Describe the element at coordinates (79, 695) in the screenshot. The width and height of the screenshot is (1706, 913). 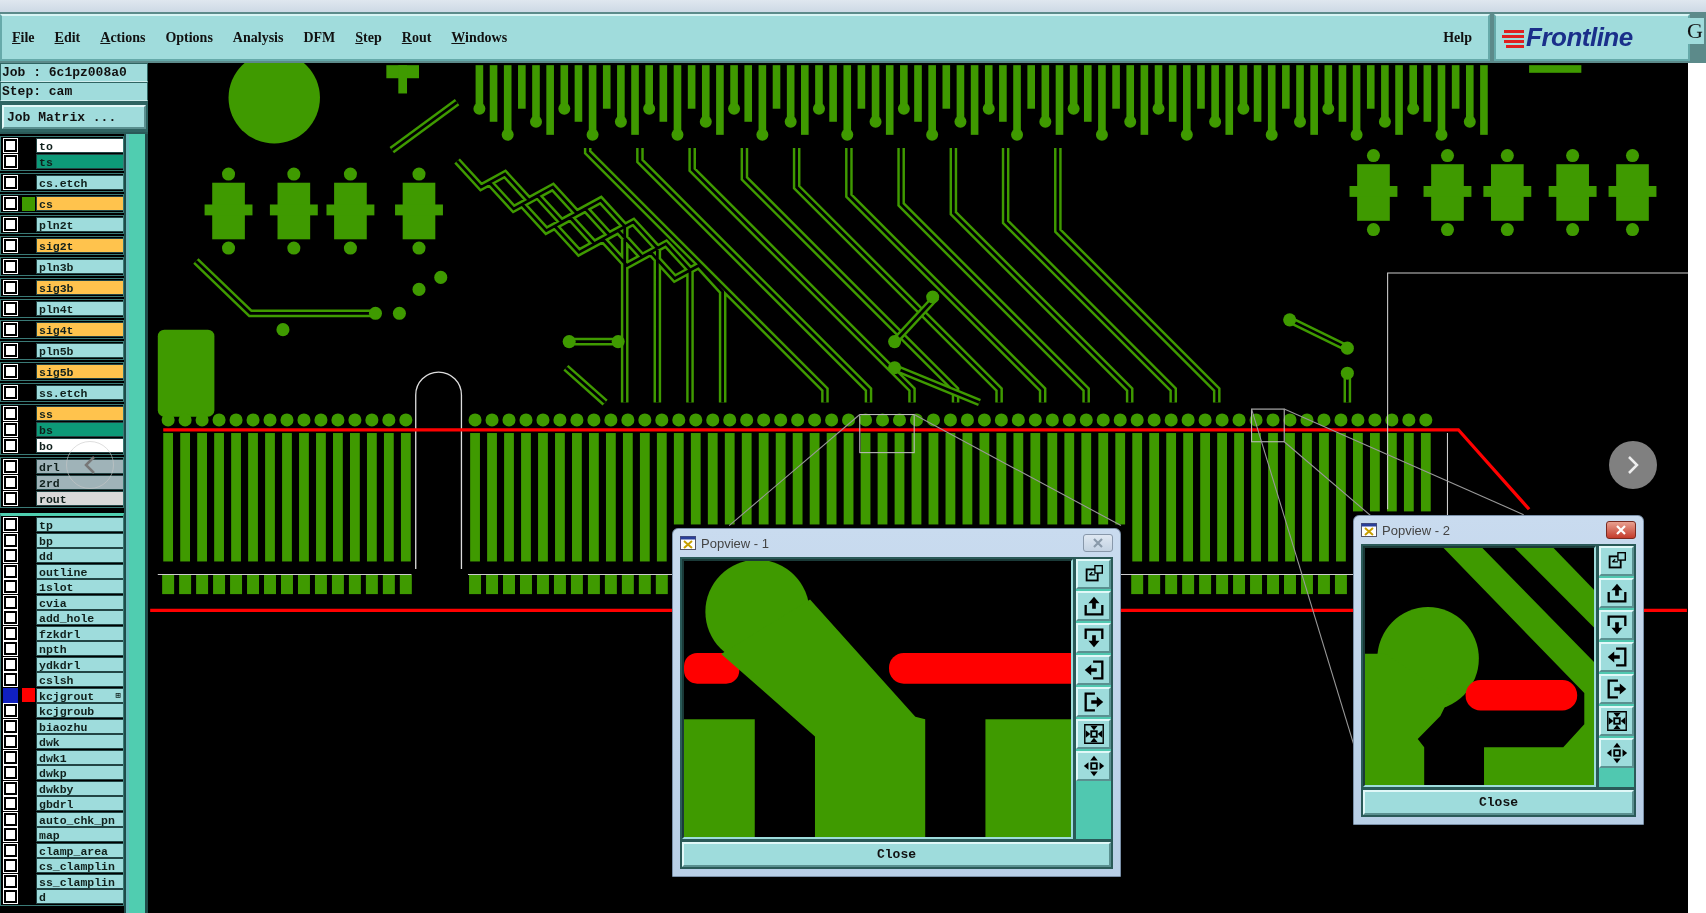
I see `layer-name: kcjgrout ⊞` at that location.